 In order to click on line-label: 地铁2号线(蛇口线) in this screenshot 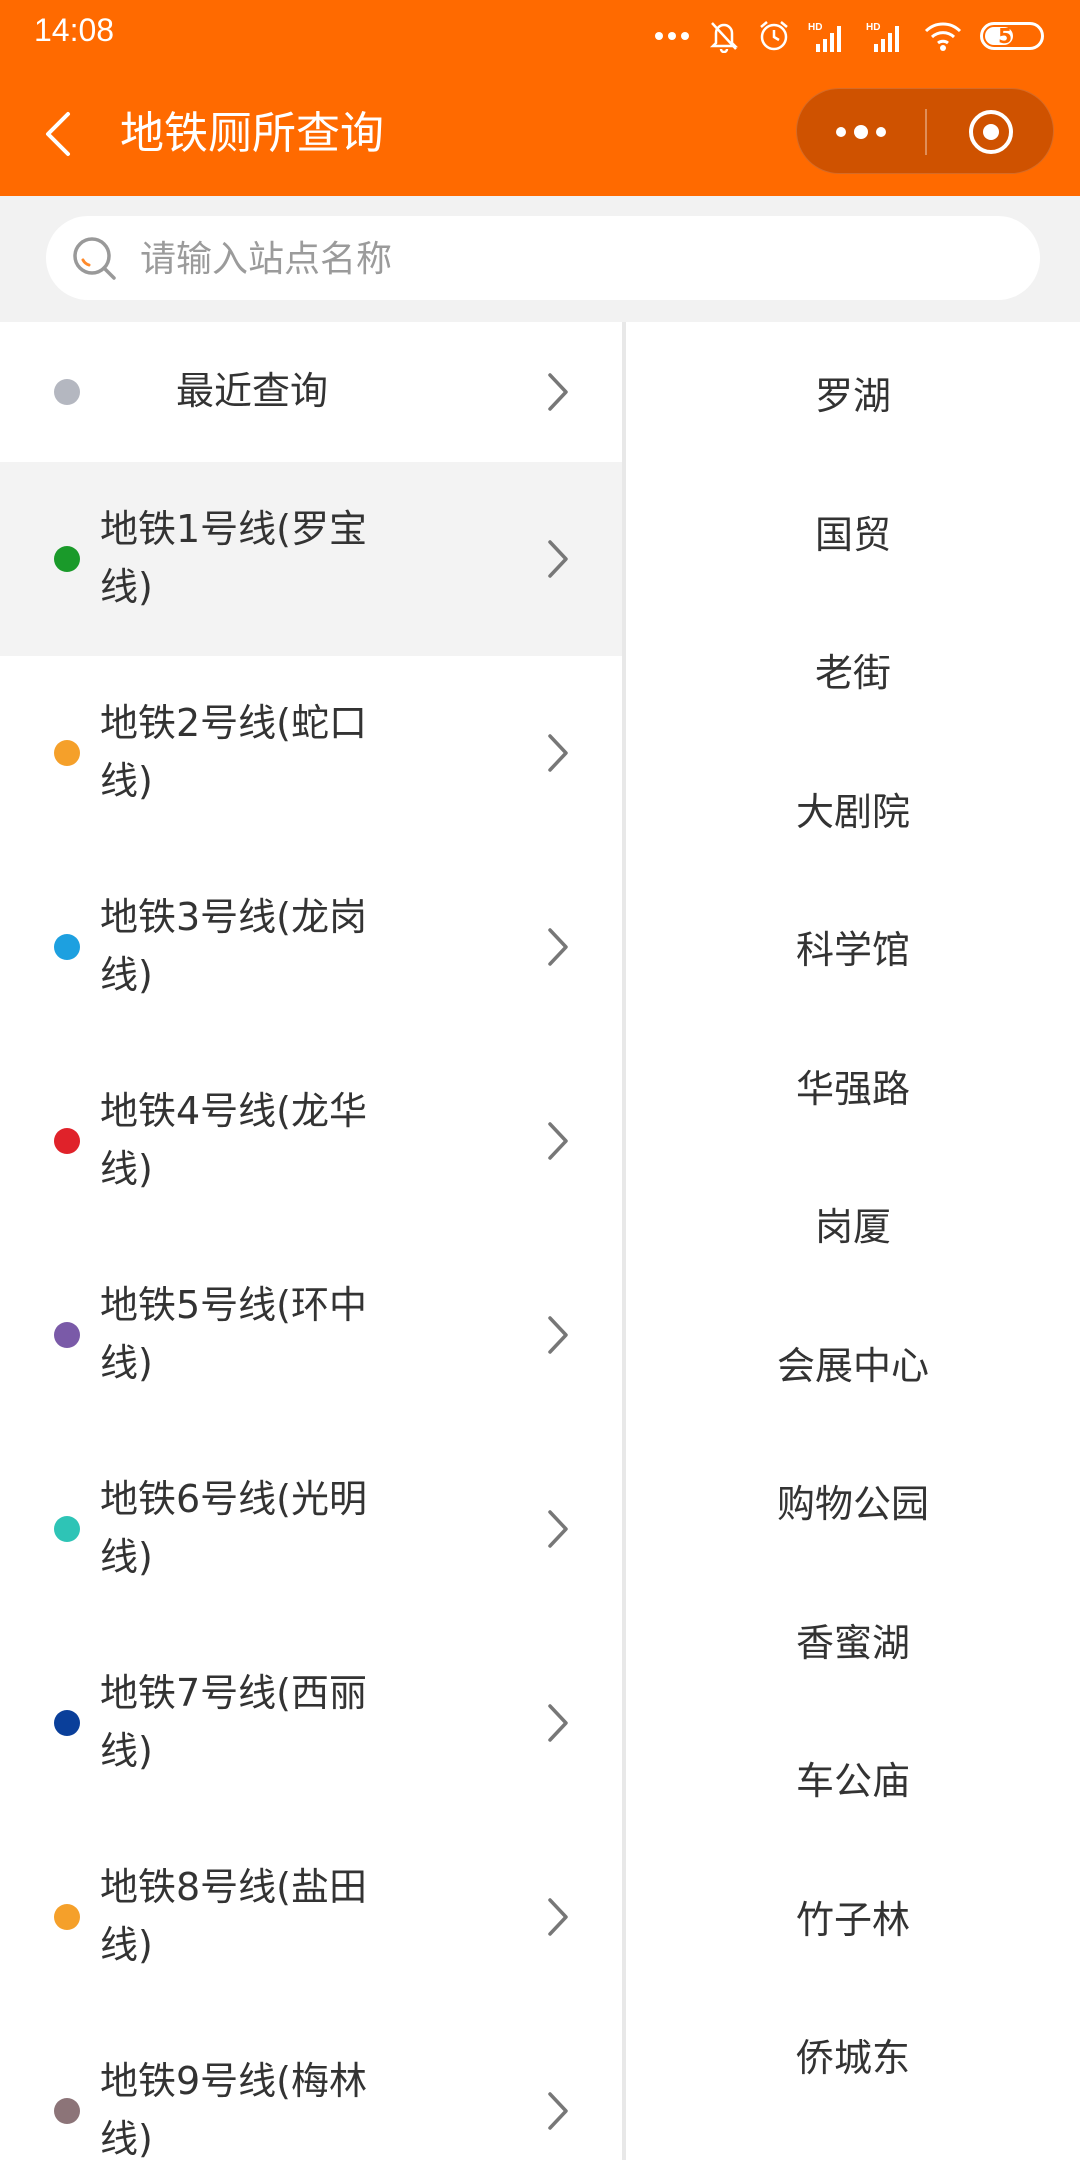, I will do `click(234, 752)`.